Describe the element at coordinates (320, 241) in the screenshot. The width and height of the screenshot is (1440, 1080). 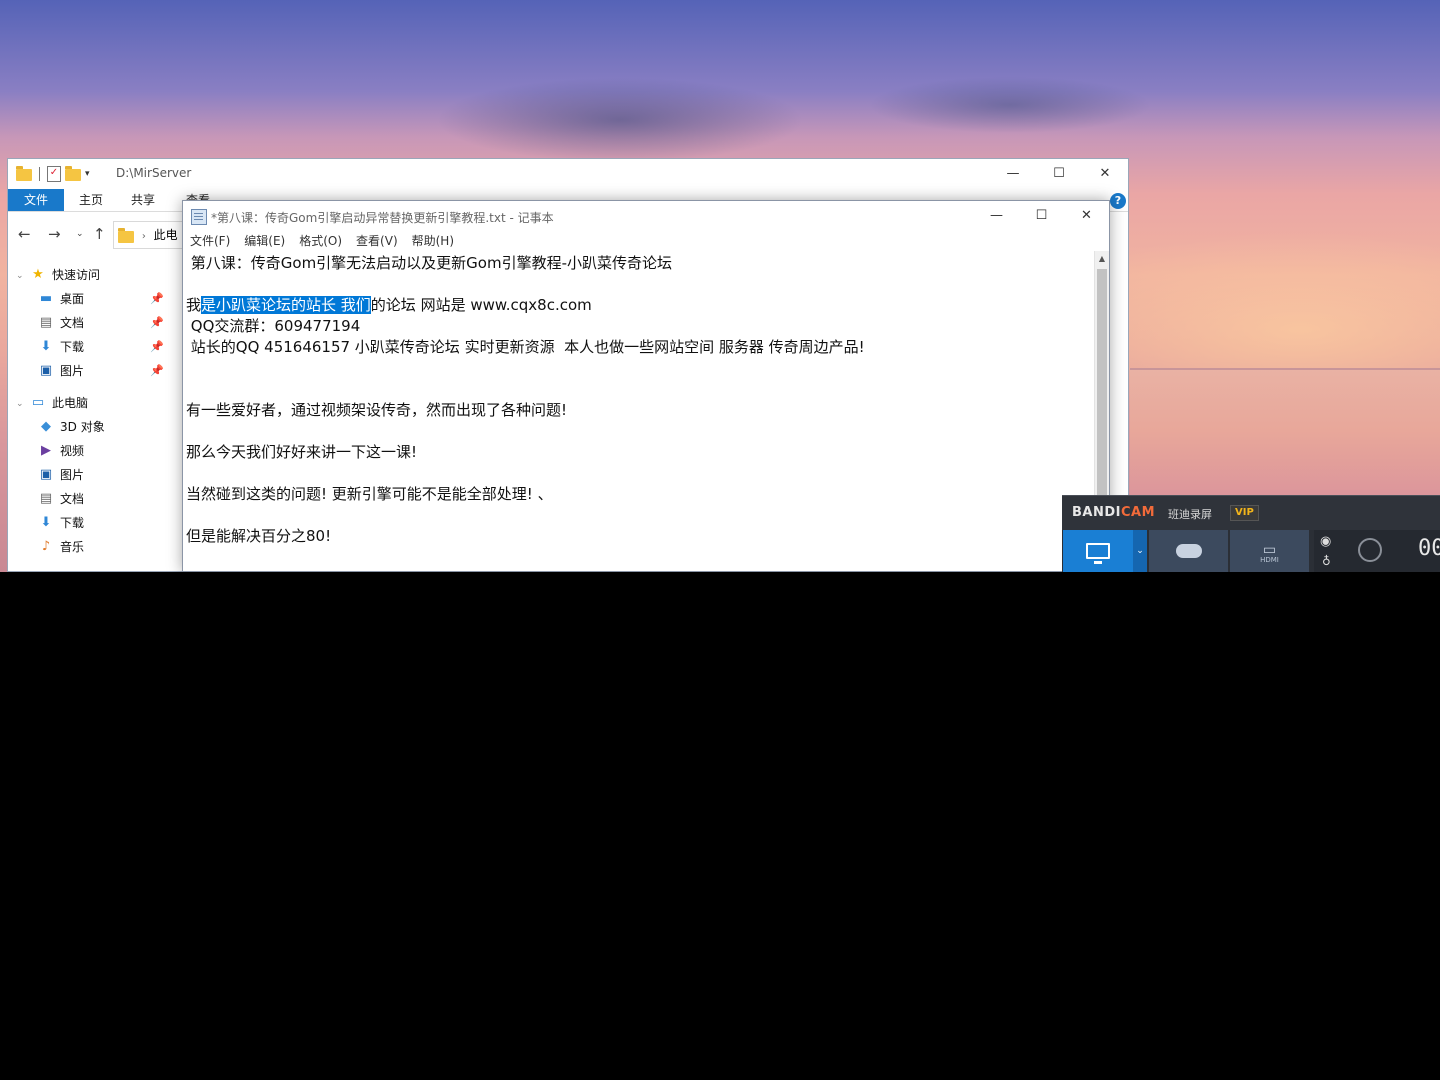
I see `menu-format: 格式(O)` at that location.